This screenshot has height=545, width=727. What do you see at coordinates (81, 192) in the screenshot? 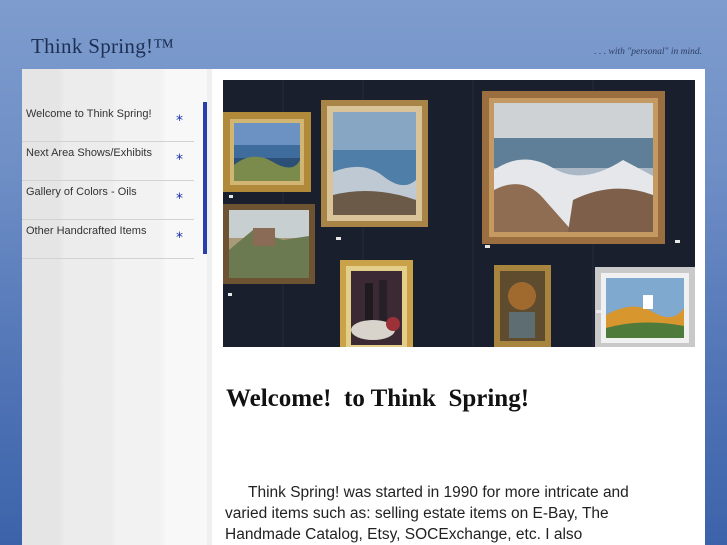
I see `sidebar-item-label: Gallery of Colors - Oils` at bounding box center [81, 192].